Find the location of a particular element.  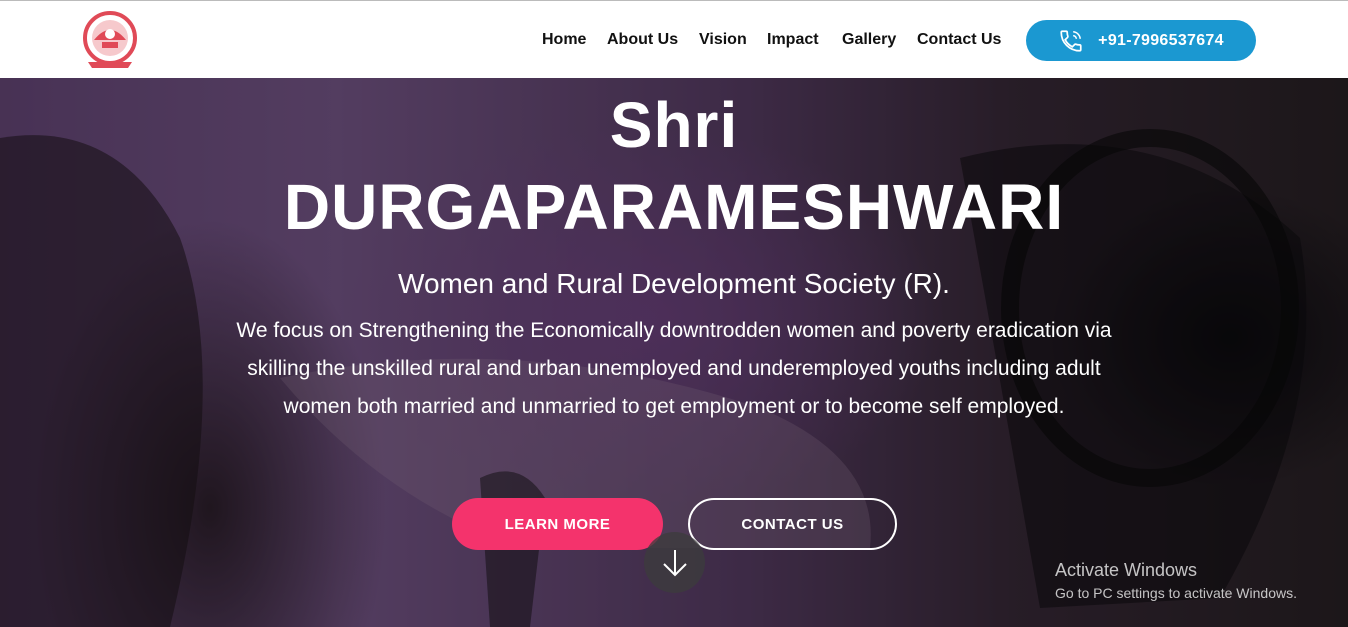

scroll-down-button is located at coordinates (674, 562).